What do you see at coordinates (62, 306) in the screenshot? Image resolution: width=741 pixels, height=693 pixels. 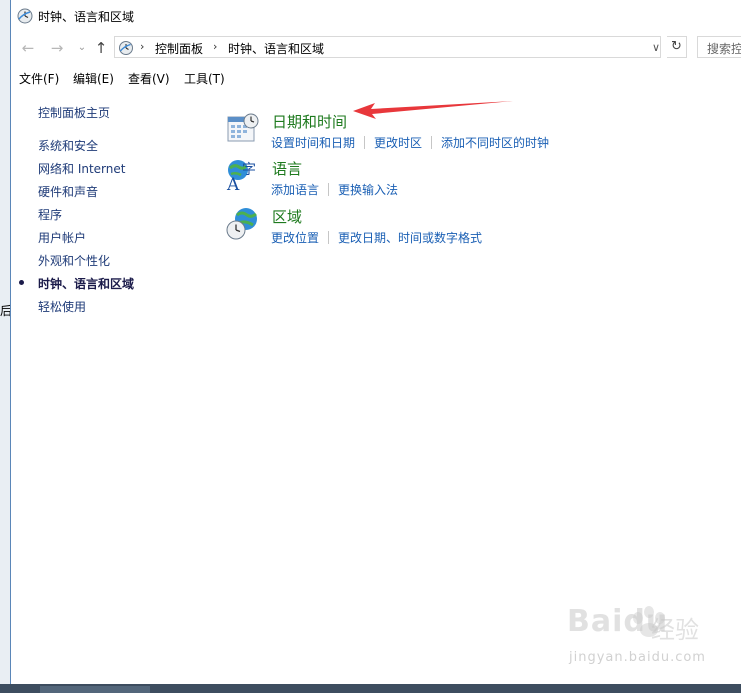 I see `sidebar-item-ease-of-access: 轻松使用` at bounding box center [62, 306].